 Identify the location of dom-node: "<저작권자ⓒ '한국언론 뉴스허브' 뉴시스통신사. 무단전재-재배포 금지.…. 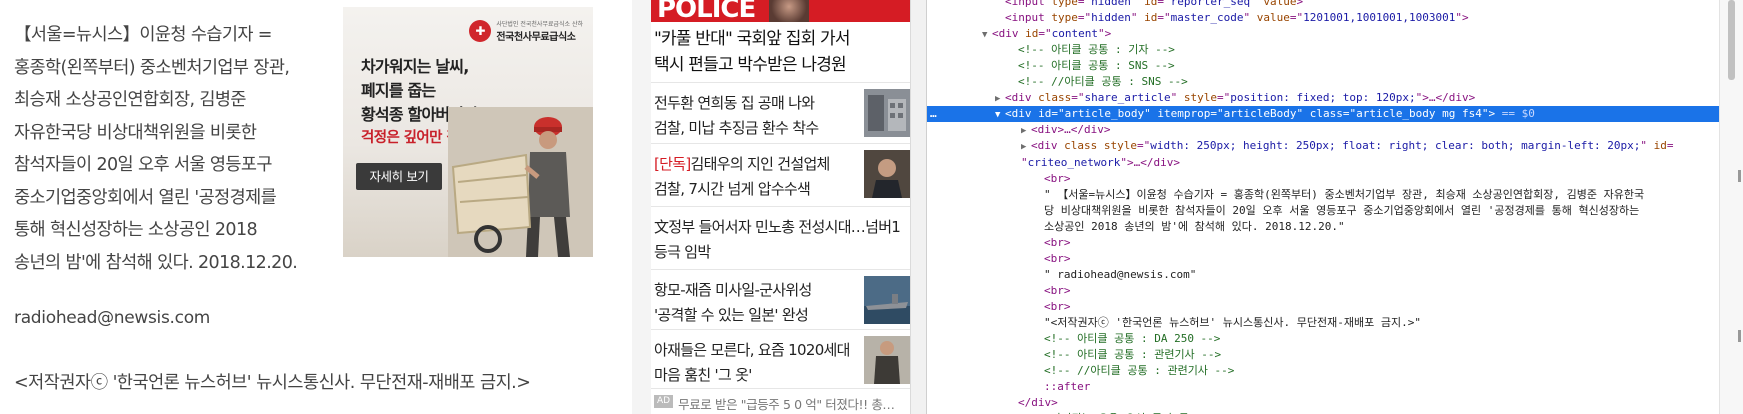
(1323, 323).